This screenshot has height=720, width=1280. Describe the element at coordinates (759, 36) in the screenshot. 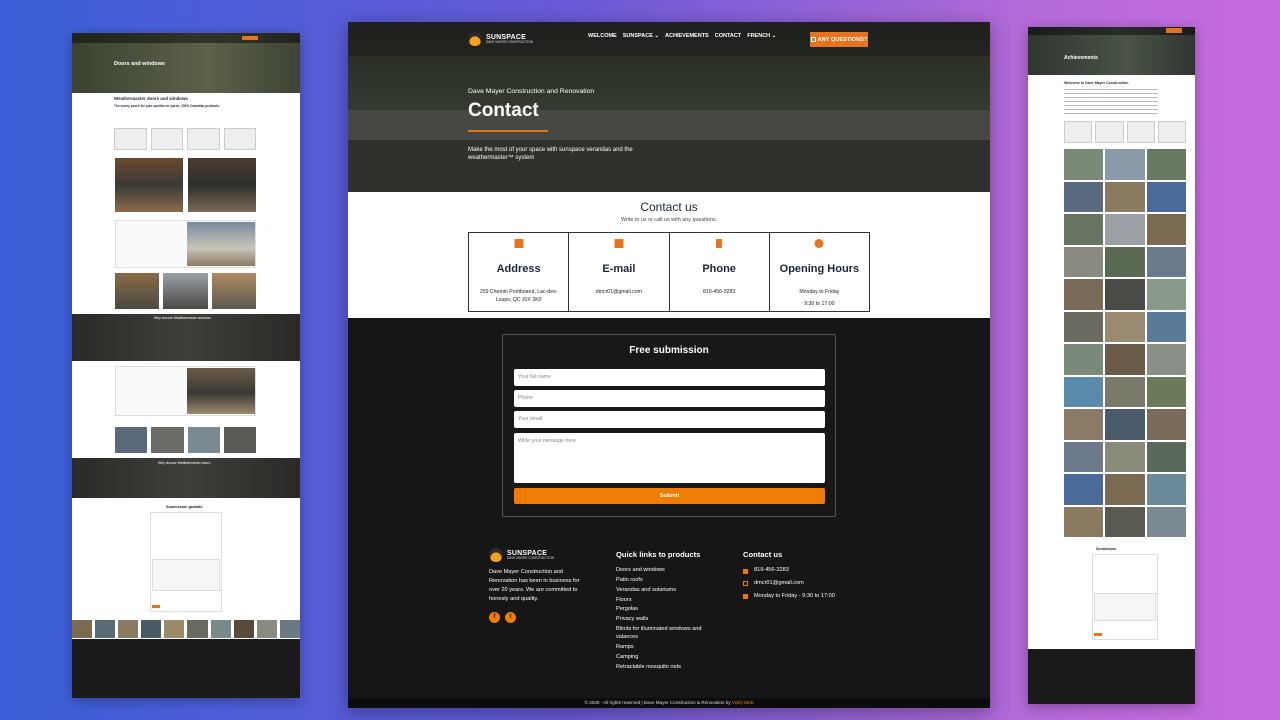

I see `nav-french-label: FRENCH` at that location.